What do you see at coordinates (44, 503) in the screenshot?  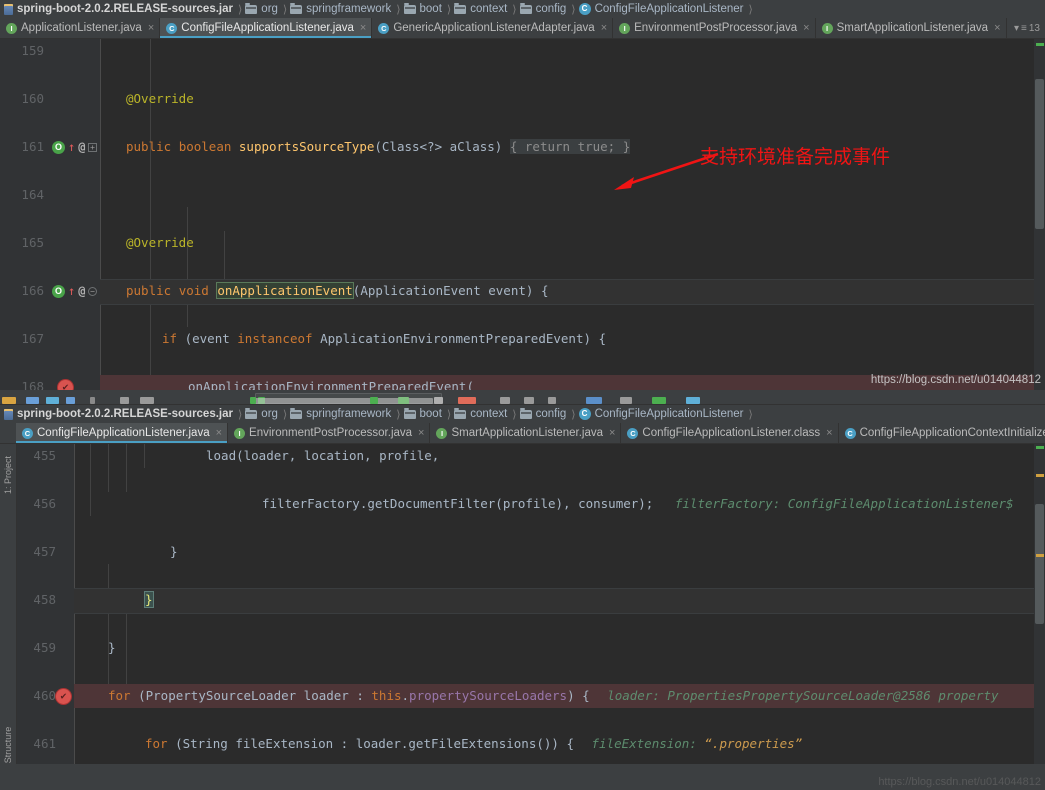 I see `line-number: 456` at bounding box center [44, 503].